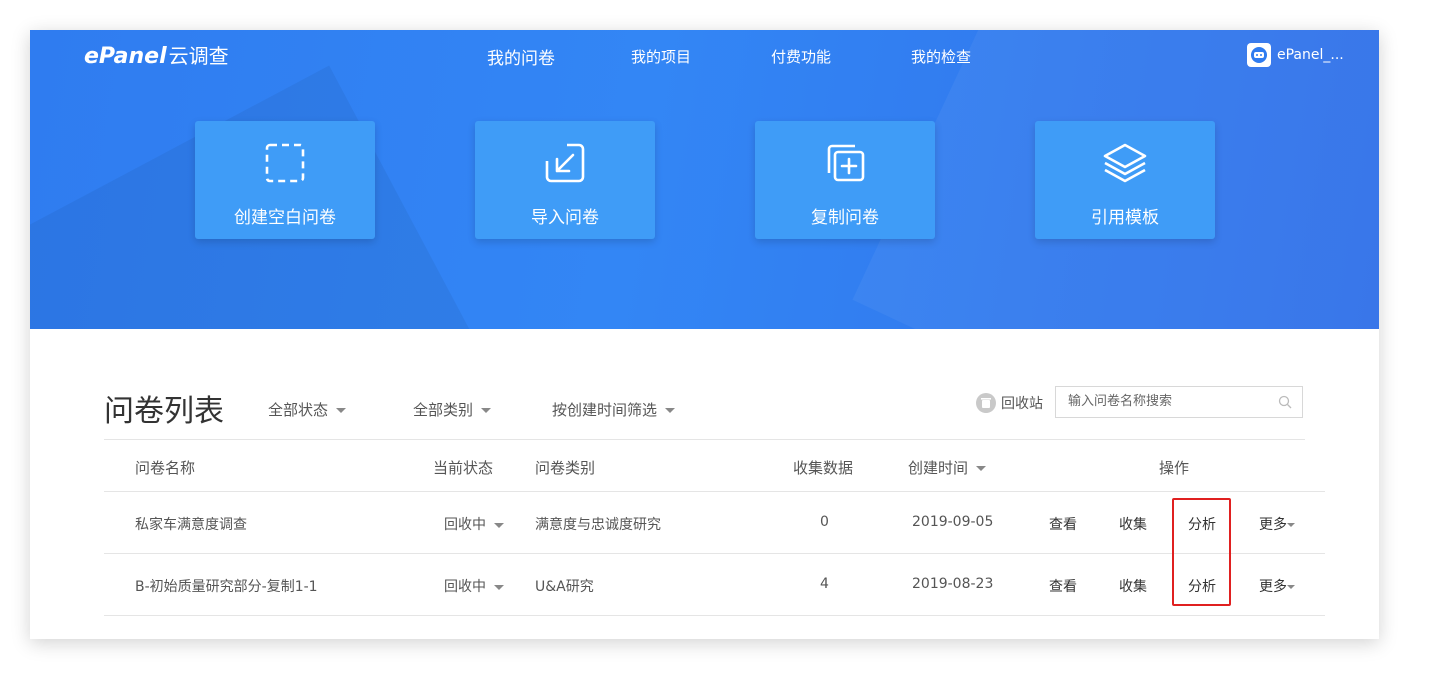  Describe the element at coordinates (938, 468) in the screenshot. I see `column-header-created: 创建时间` at that location.